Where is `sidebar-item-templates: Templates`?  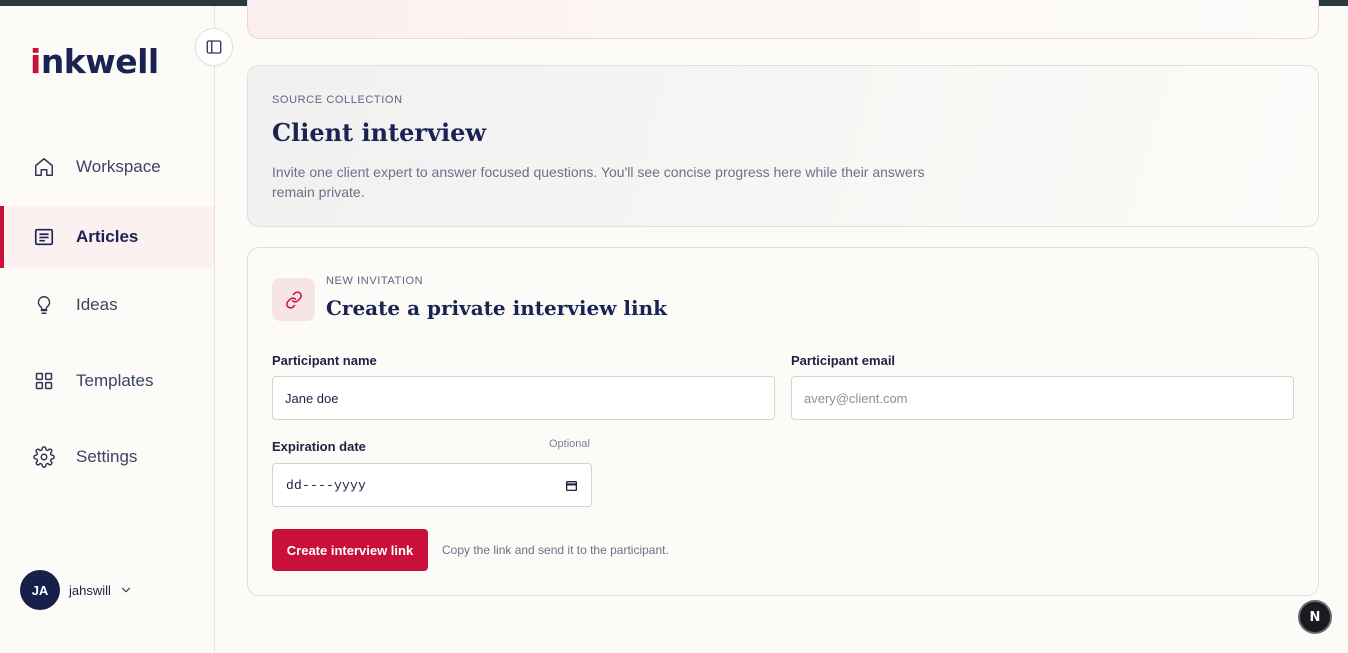
sidebar-item-templates: Templates is located at coordinates (107, 381).